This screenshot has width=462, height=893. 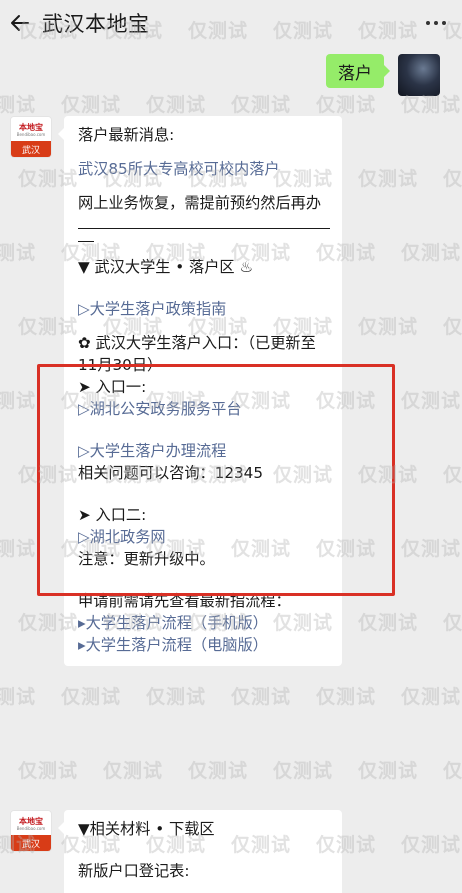 What do you see at coordinates (204, 409) in the screenshot?
I see `hubei-police-platform-link: ▷湖北公安政务服务平台` at bounding box center [204, 409].